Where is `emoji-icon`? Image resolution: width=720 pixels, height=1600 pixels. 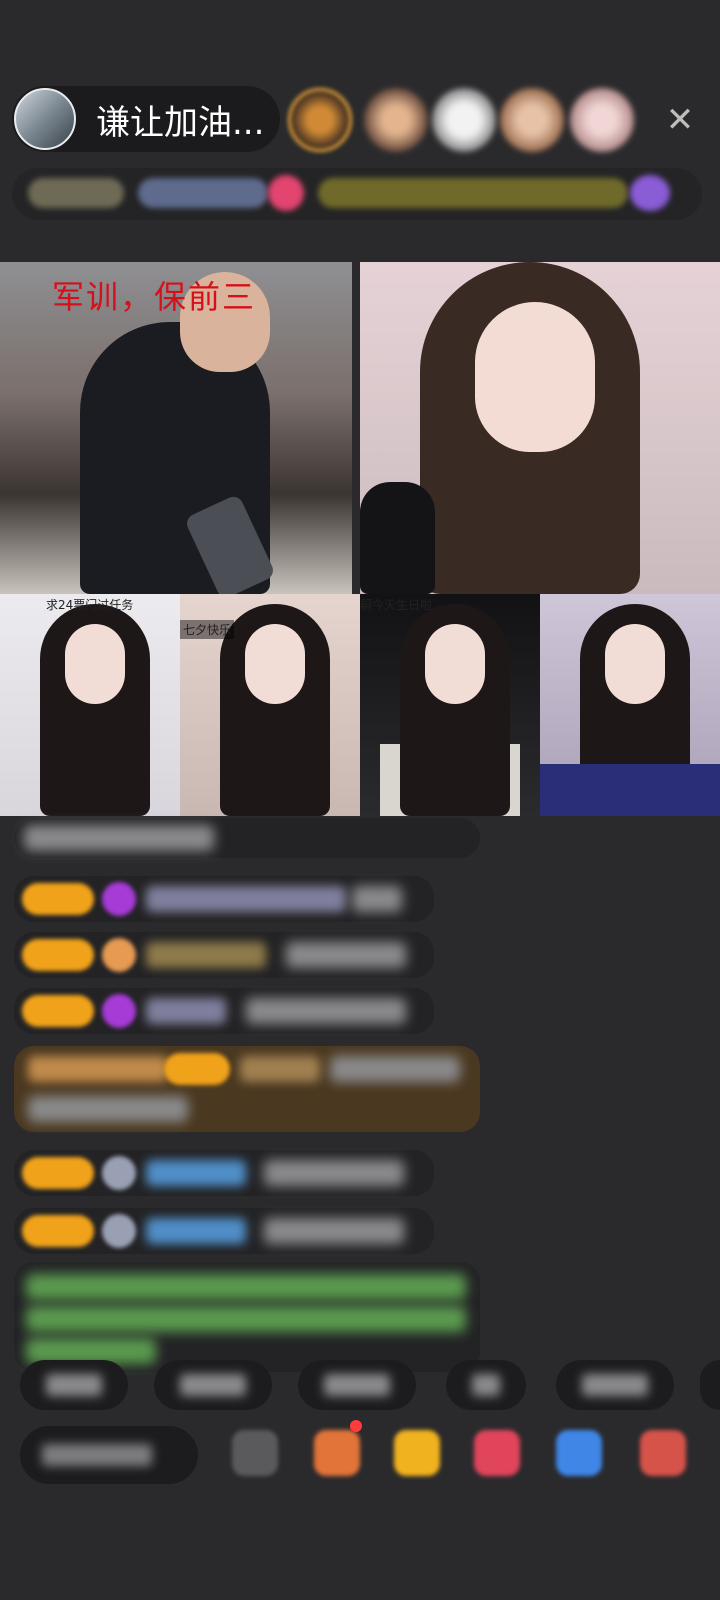
emoji-icon is located at coordinates (255, 1453).